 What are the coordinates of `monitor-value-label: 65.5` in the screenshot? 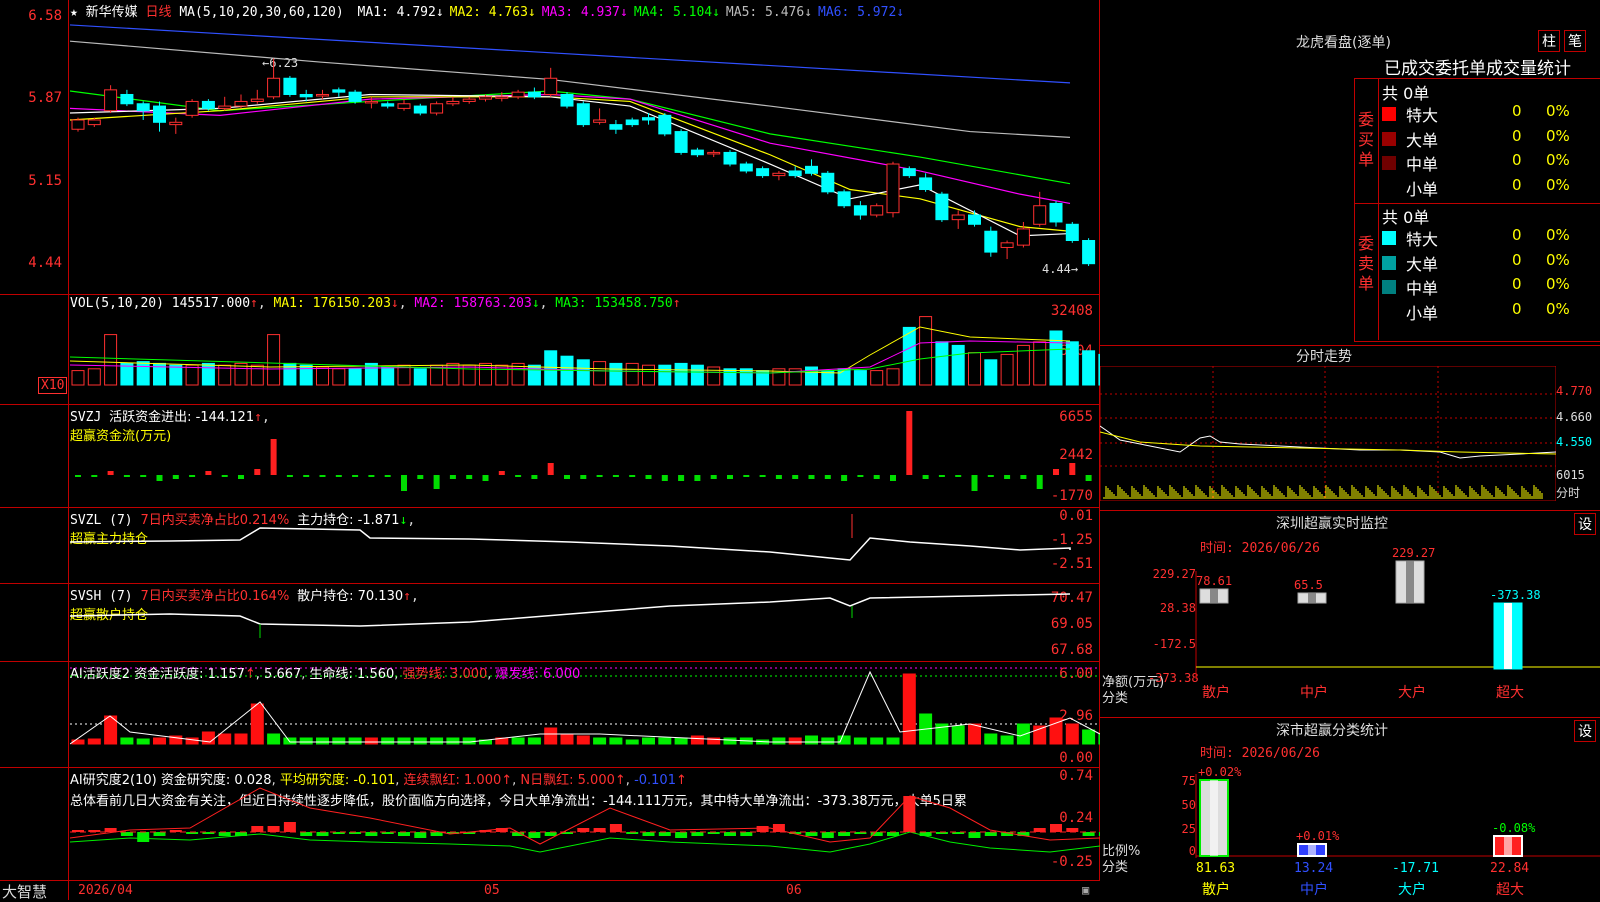 It's located at (1308, 585).